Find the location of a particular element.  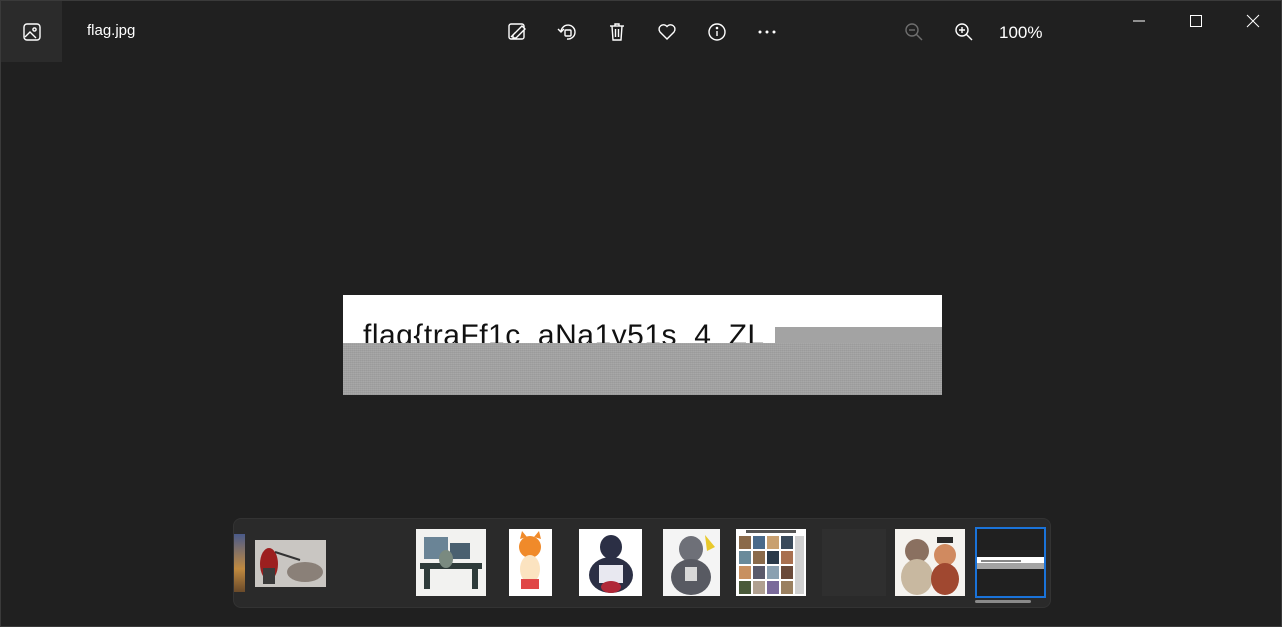

filmstrip is located at coordinates (642, 563).